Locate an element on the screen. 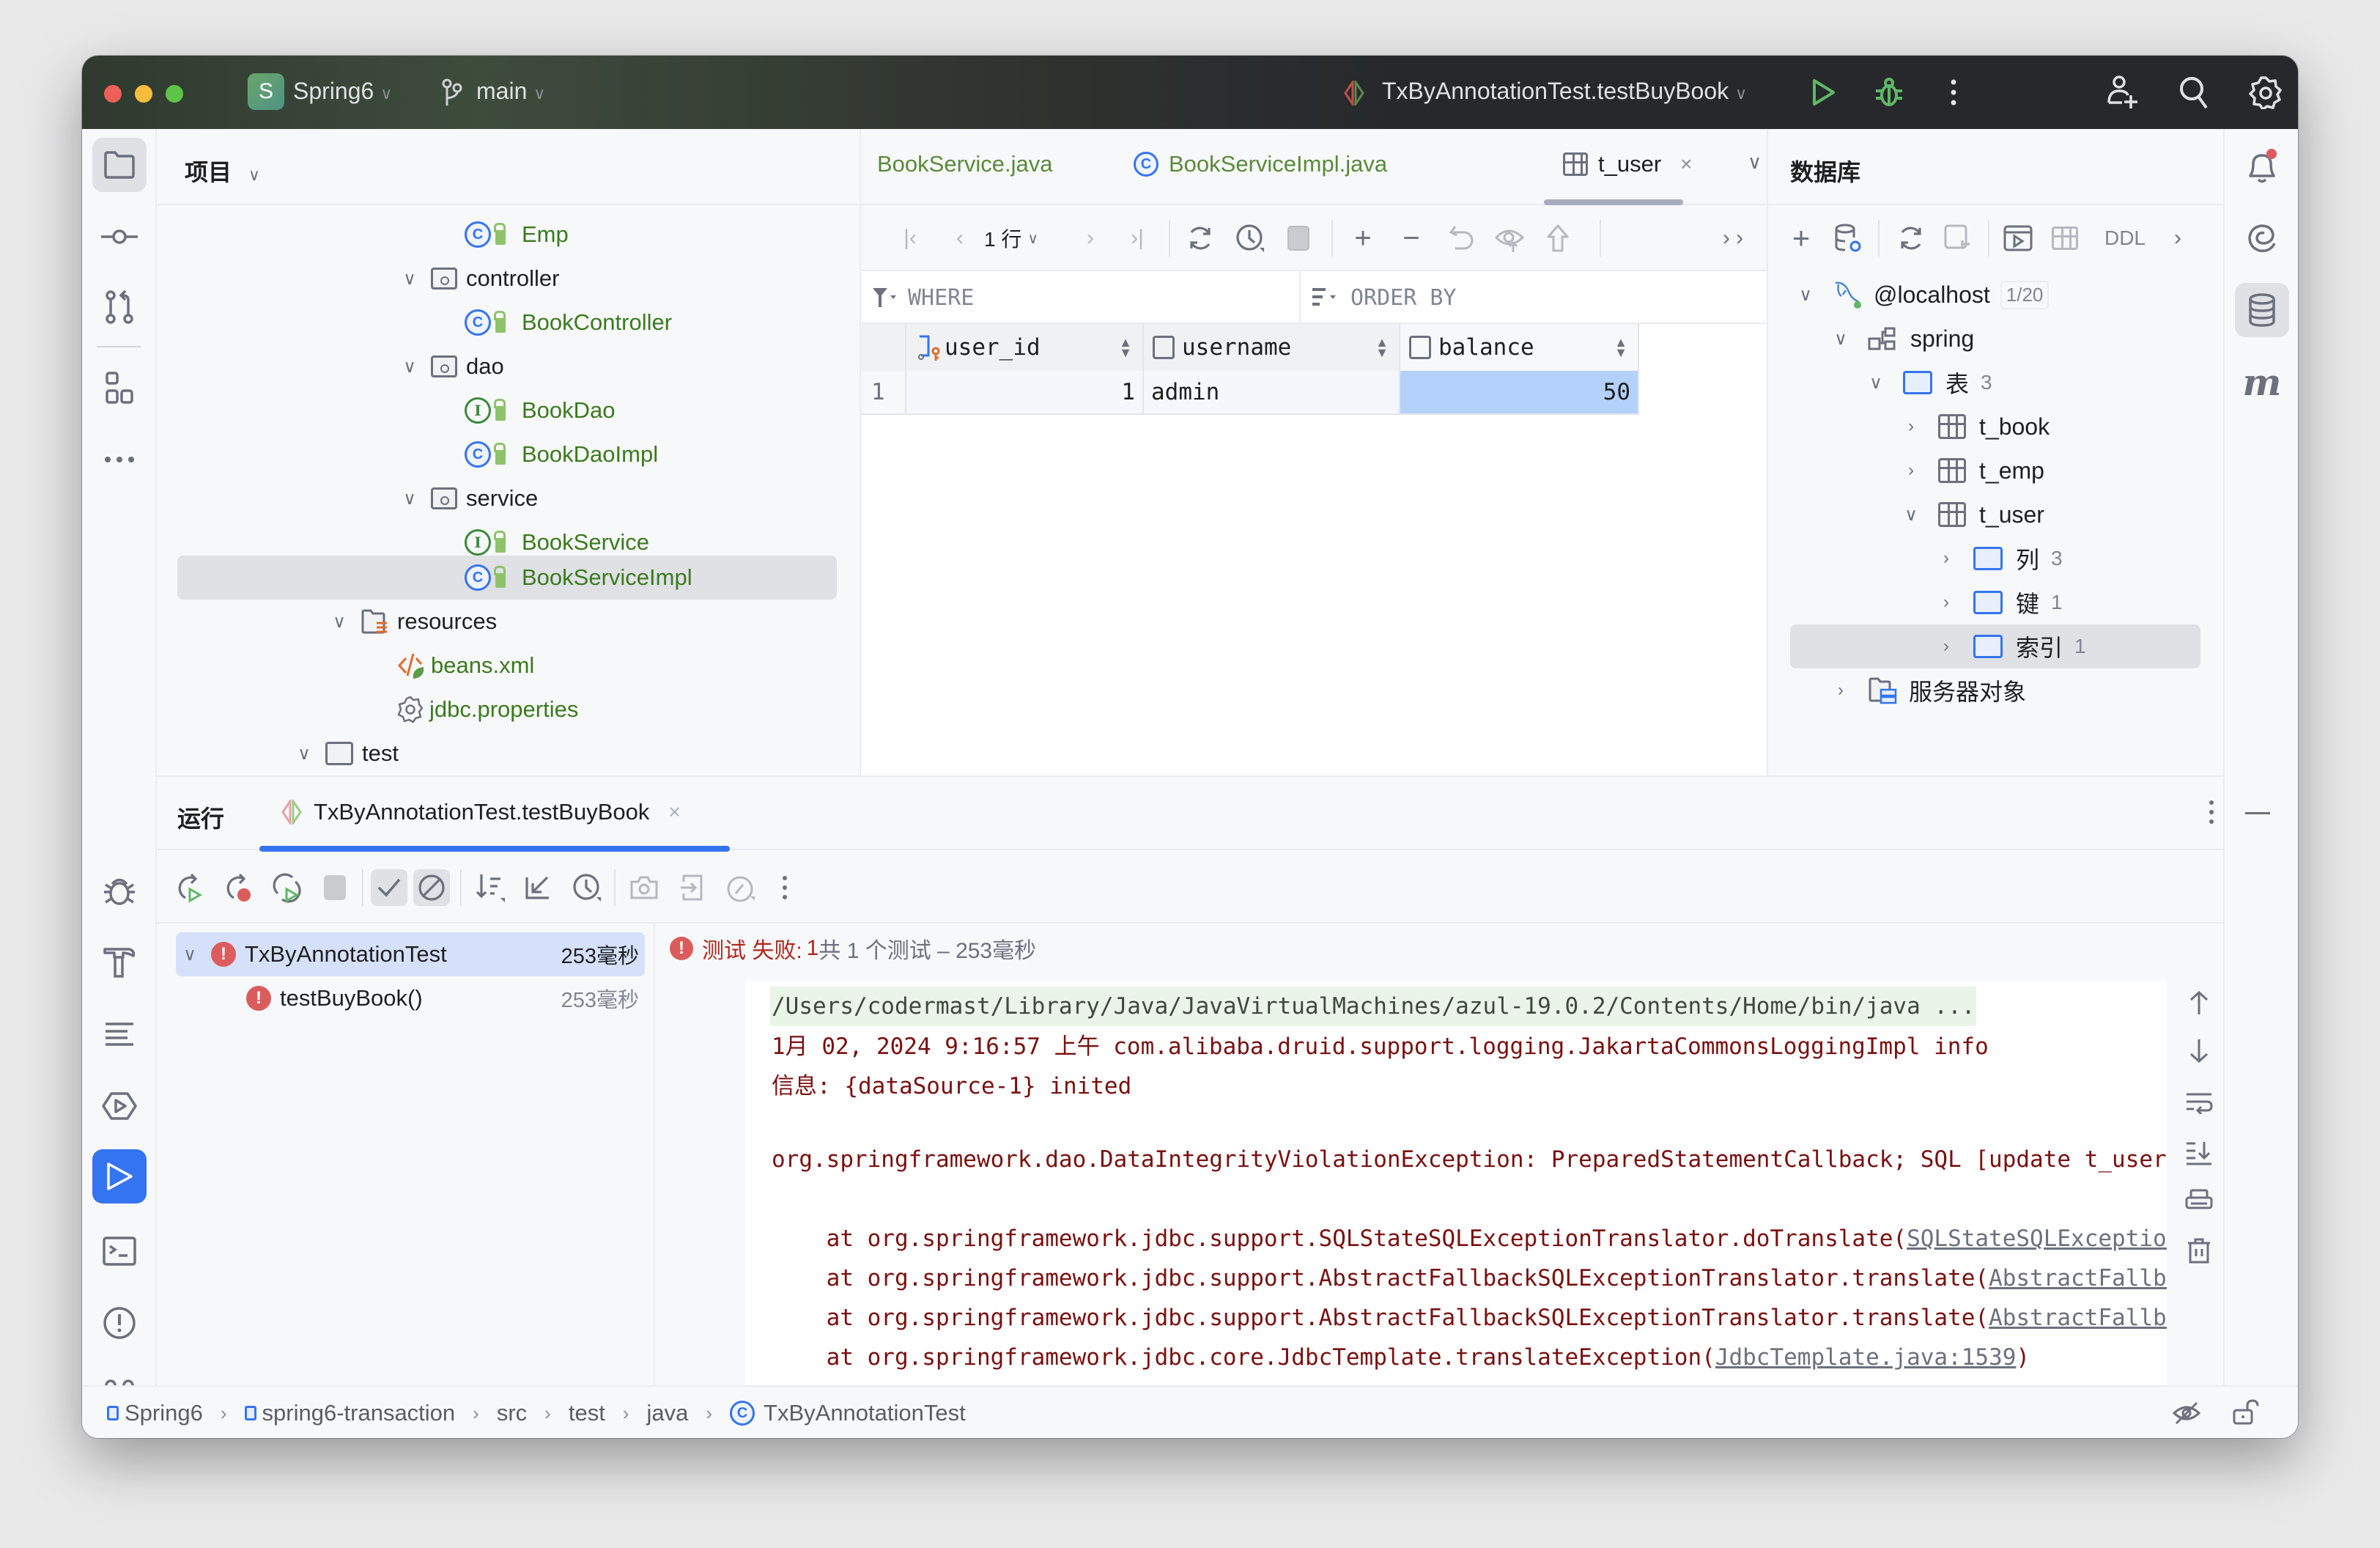  problems-tool-button is located at coordinates (119, 1323).